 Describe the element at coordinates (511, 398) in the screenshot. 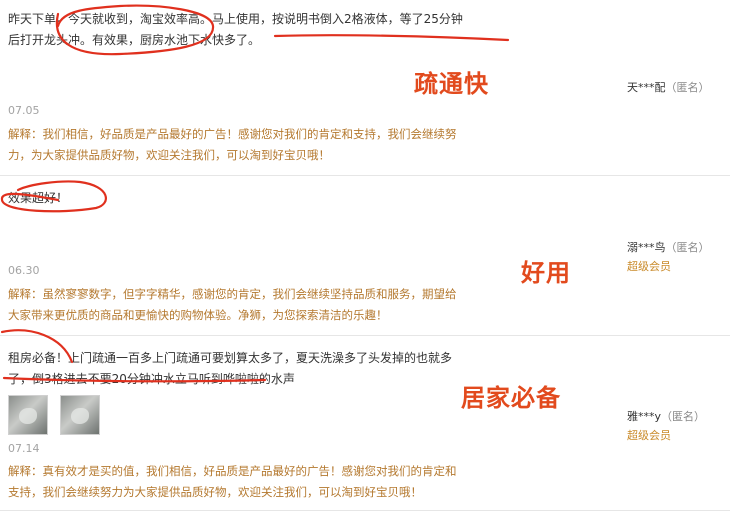

I see `annotation-label: 居家必备` at that location.